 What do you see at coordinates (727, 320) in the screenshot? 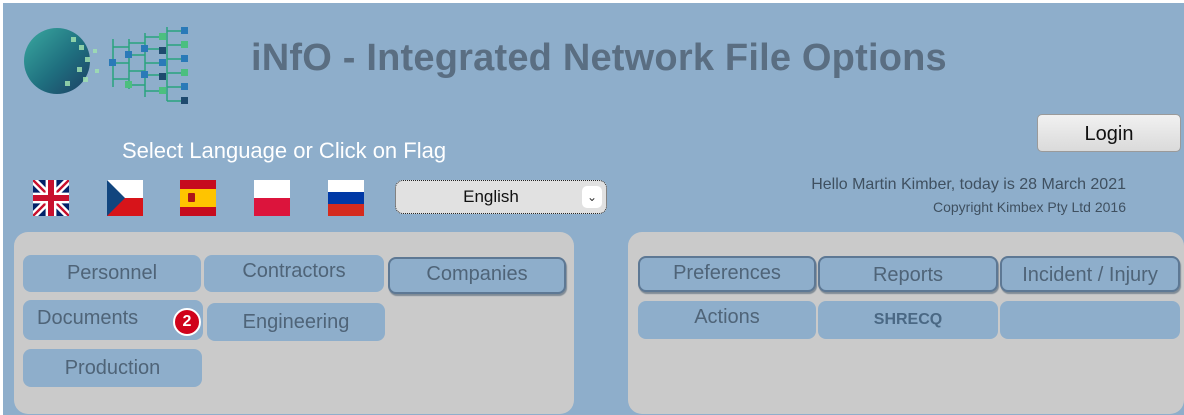
I see `actions-button: Actions` at bounding box center [727, 320].